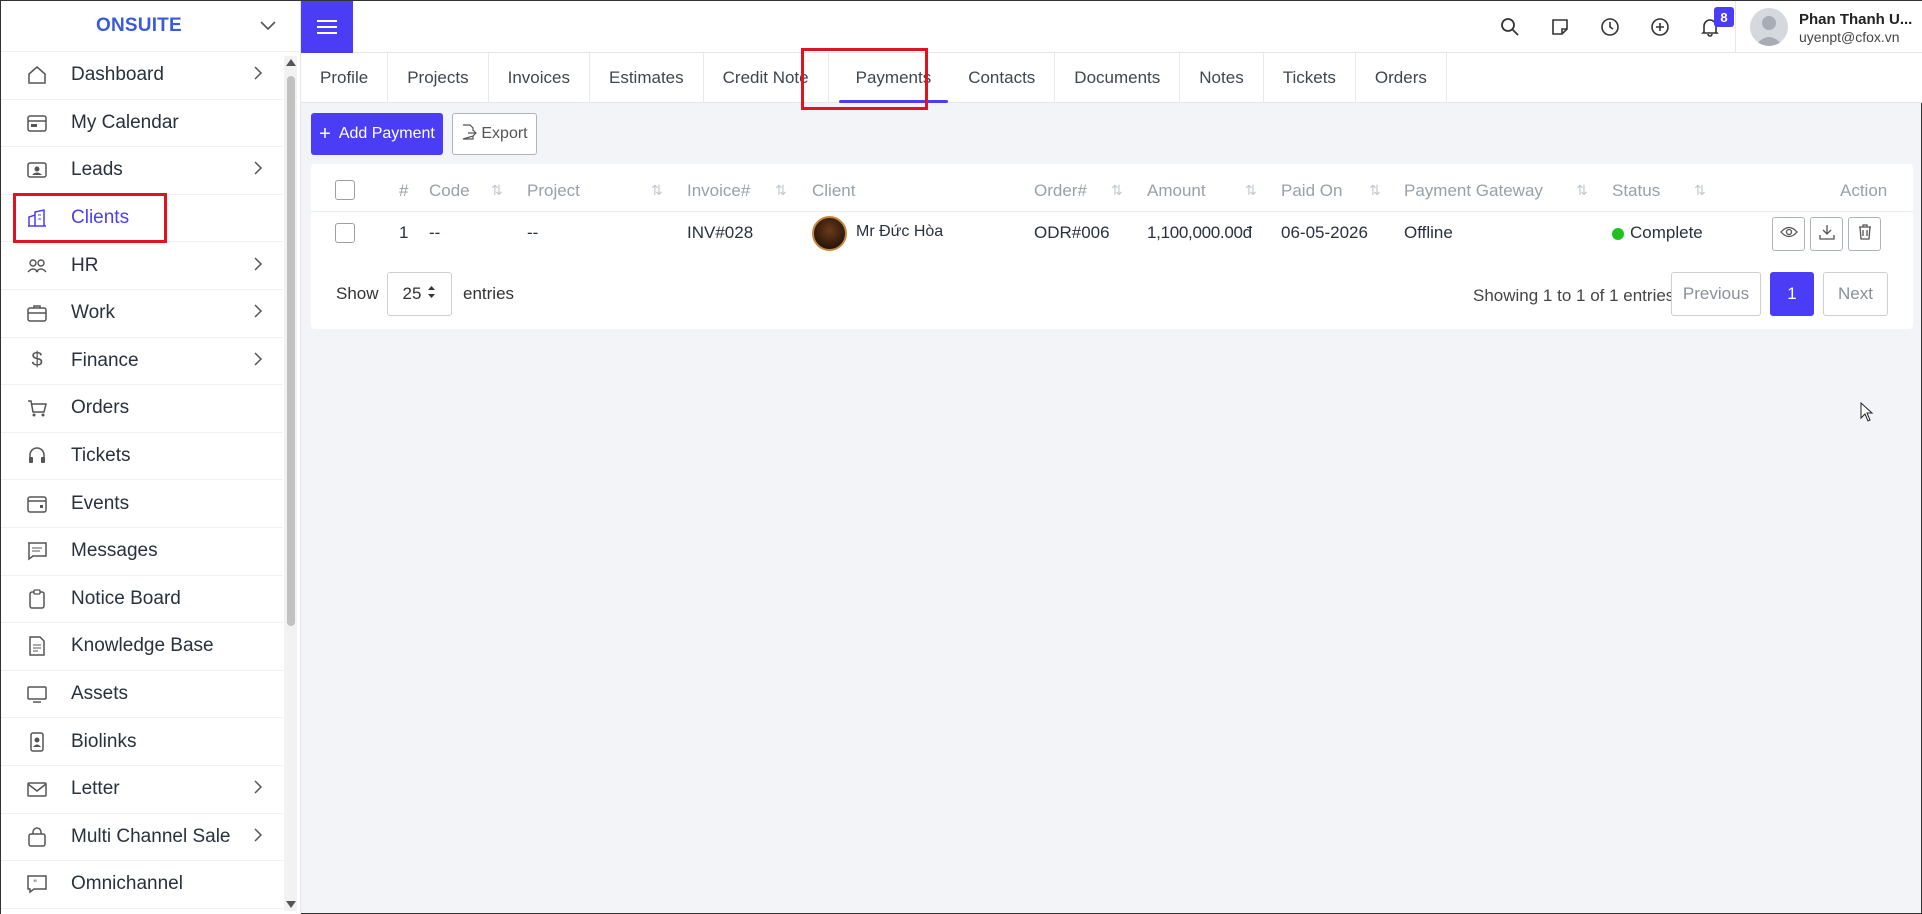  I want to click on sidebar-item-work: Work, so click(142, 314).